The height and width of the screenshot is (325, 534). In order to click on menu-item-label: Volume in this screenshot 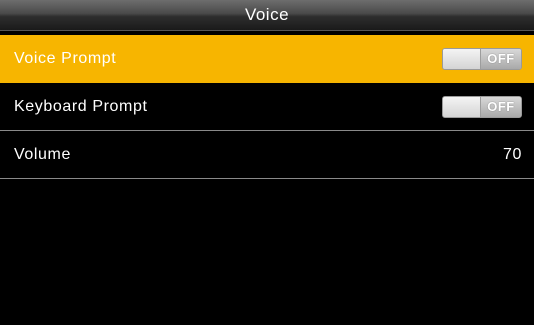, I will do `click(42, 154)`.